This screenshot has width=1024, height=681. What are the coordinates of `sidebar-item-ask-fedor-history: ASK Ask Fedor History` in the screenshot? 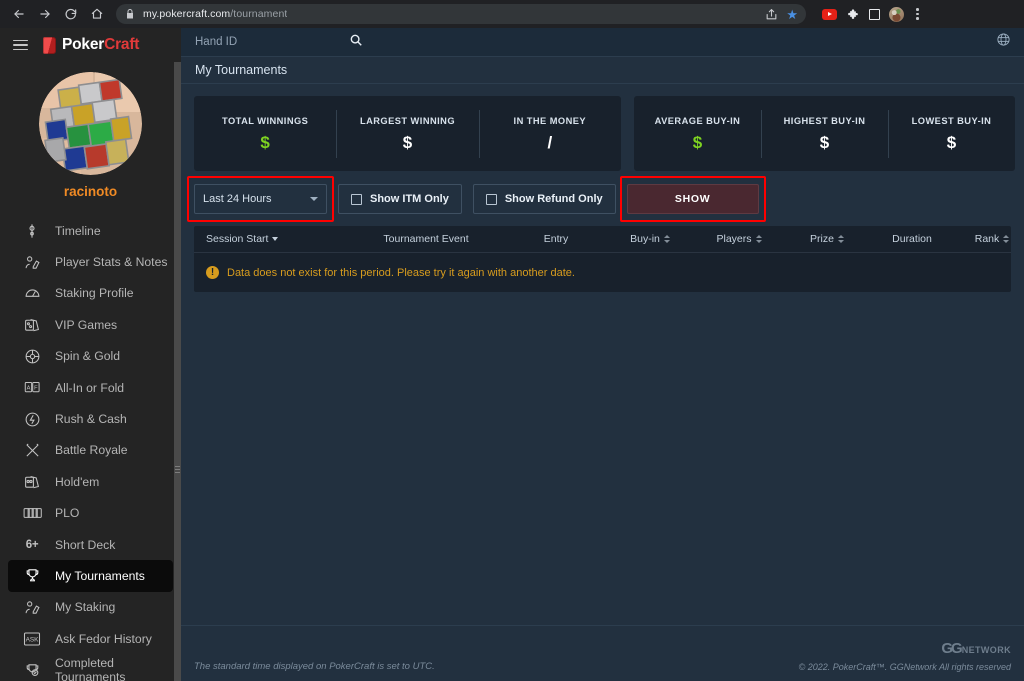 It's located at (90, 638).